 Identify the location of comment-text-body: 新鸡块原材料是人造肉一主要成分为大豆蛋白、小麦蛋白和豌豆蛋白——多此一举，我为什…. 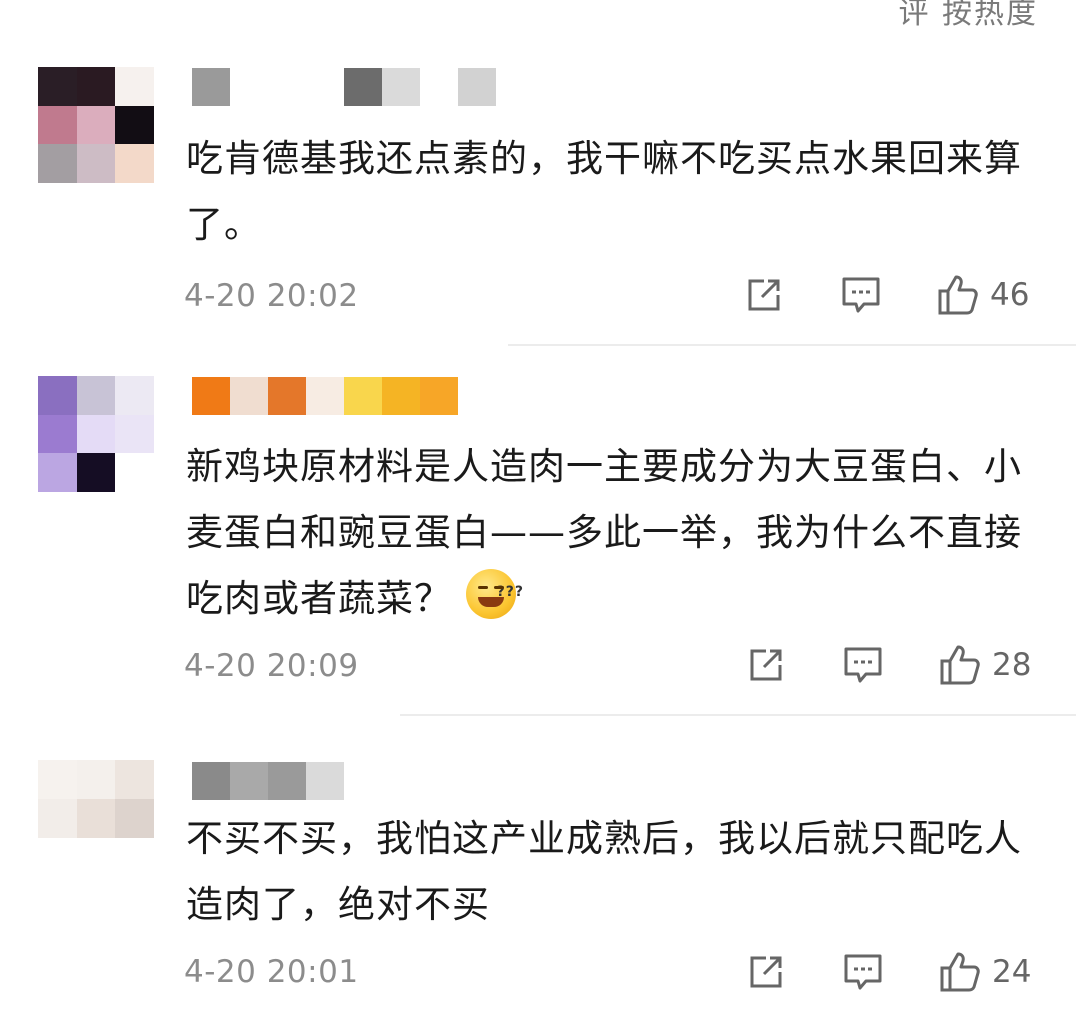
(604, 532).